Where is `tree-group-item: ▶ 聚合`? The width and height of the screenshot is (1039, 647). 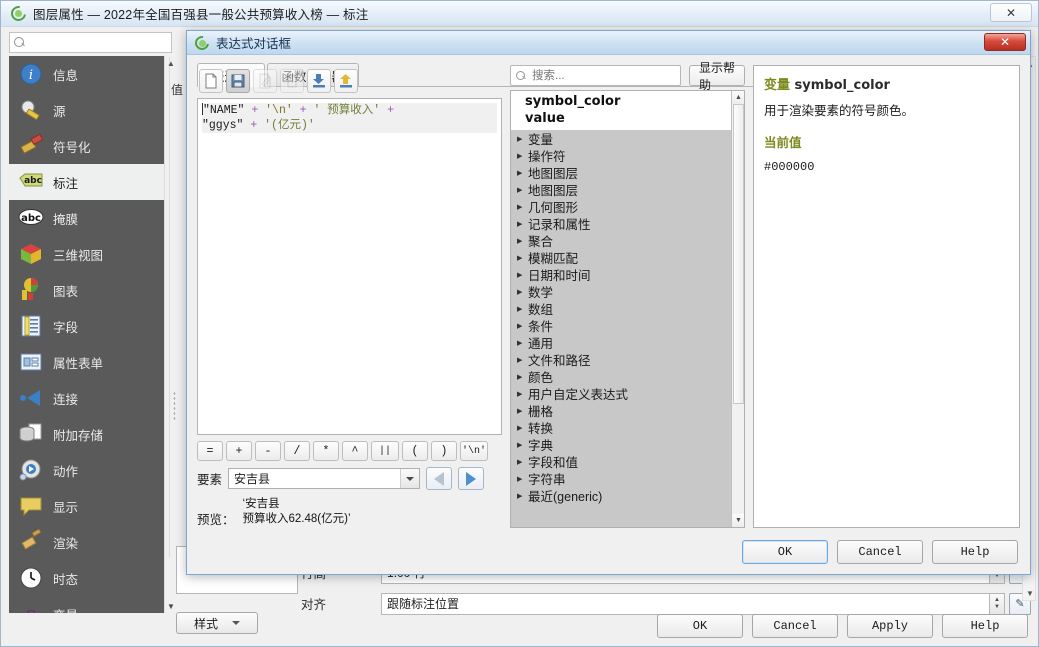
tree-group-item: ▶ 聚合 is located at coordinates (621, 240).